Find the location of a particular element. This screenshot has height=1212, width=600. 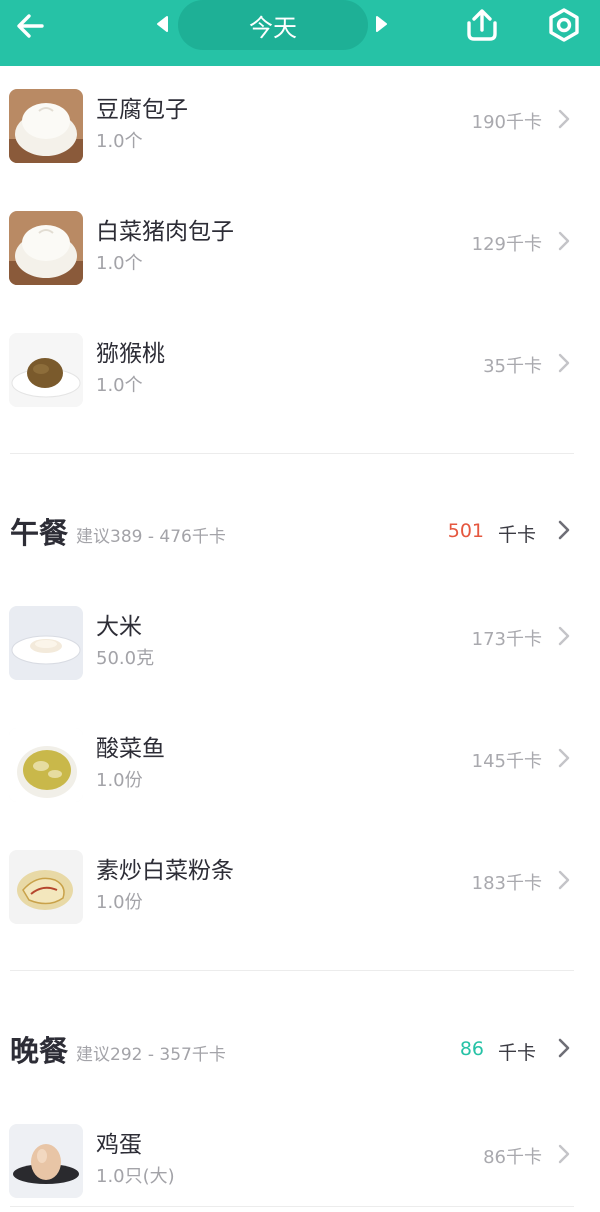

meal-title: 午餐 is located at coordinates (39, 533).